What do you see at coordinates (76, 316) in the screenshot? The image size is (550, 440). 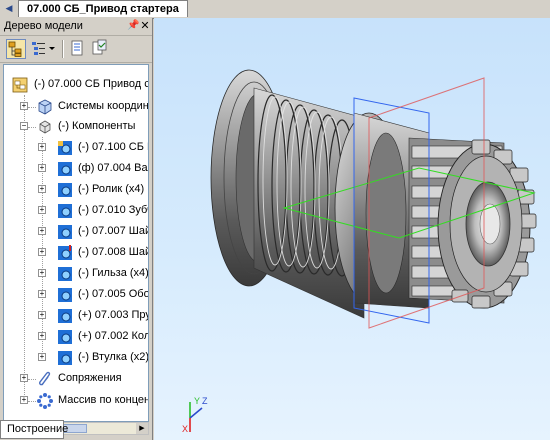 I see `tree-item-component: + (+) 07.003 Пружина` at bounding box center [76, 316].